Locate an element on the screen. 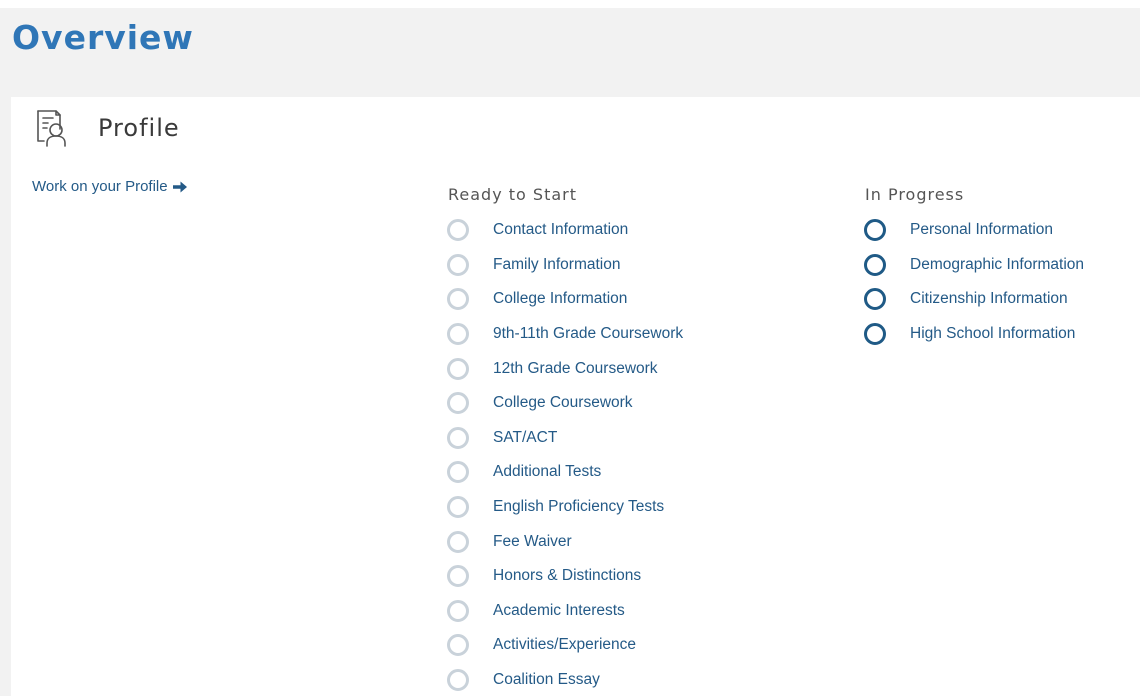 Image resolution: width=1140 pixels, height=697 pixels. list-item-label: 9th-11th Grade Coursework is located at coordinates (588, 334).